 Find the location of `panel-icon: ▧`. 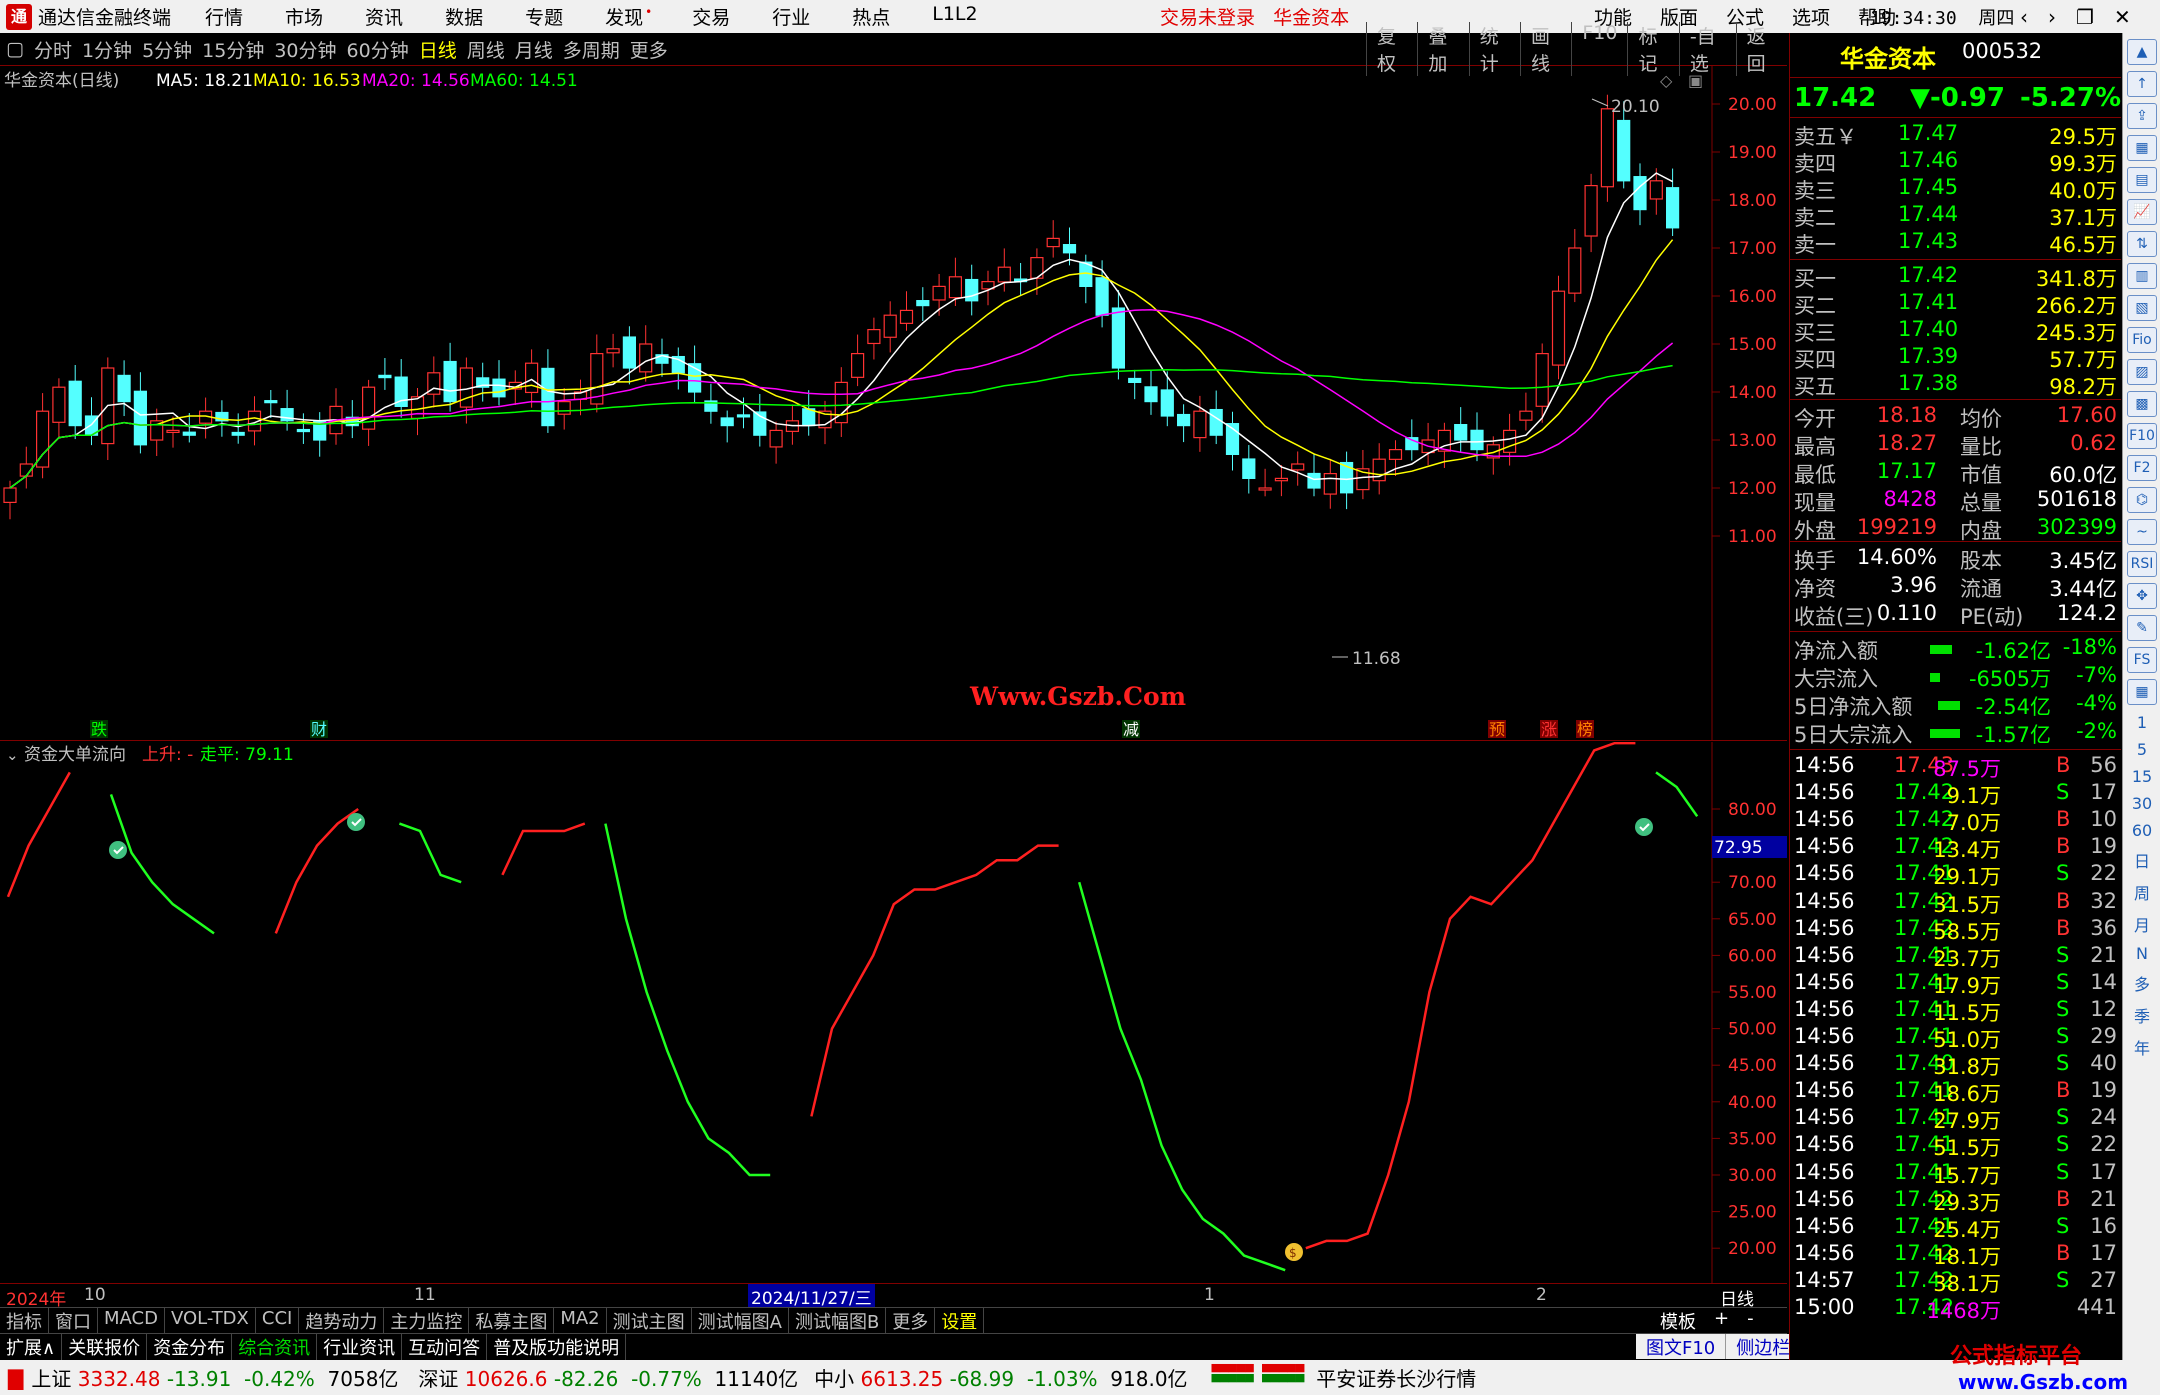

panel-icon: ▧ is located at coordinates (2142, 308).